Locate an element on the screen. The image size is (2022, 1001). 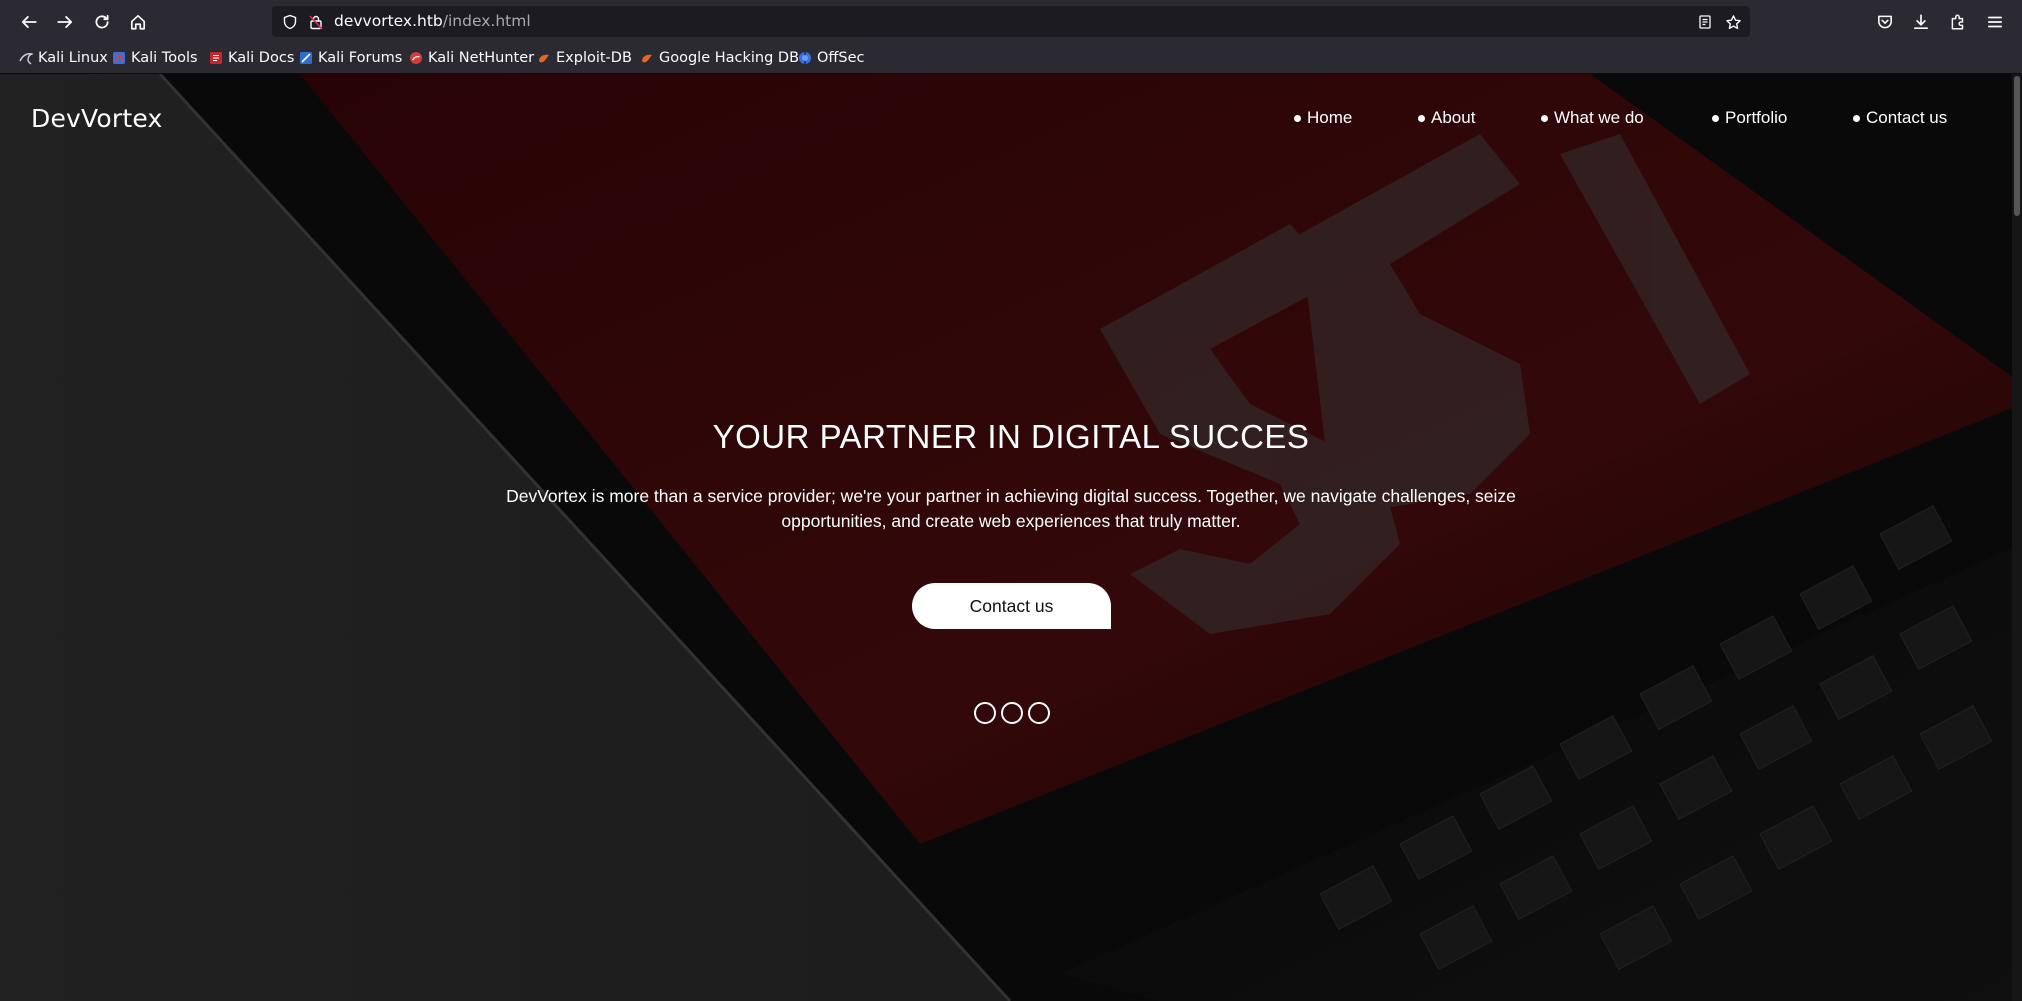
download-icon is located at coordinates (1921, 22).